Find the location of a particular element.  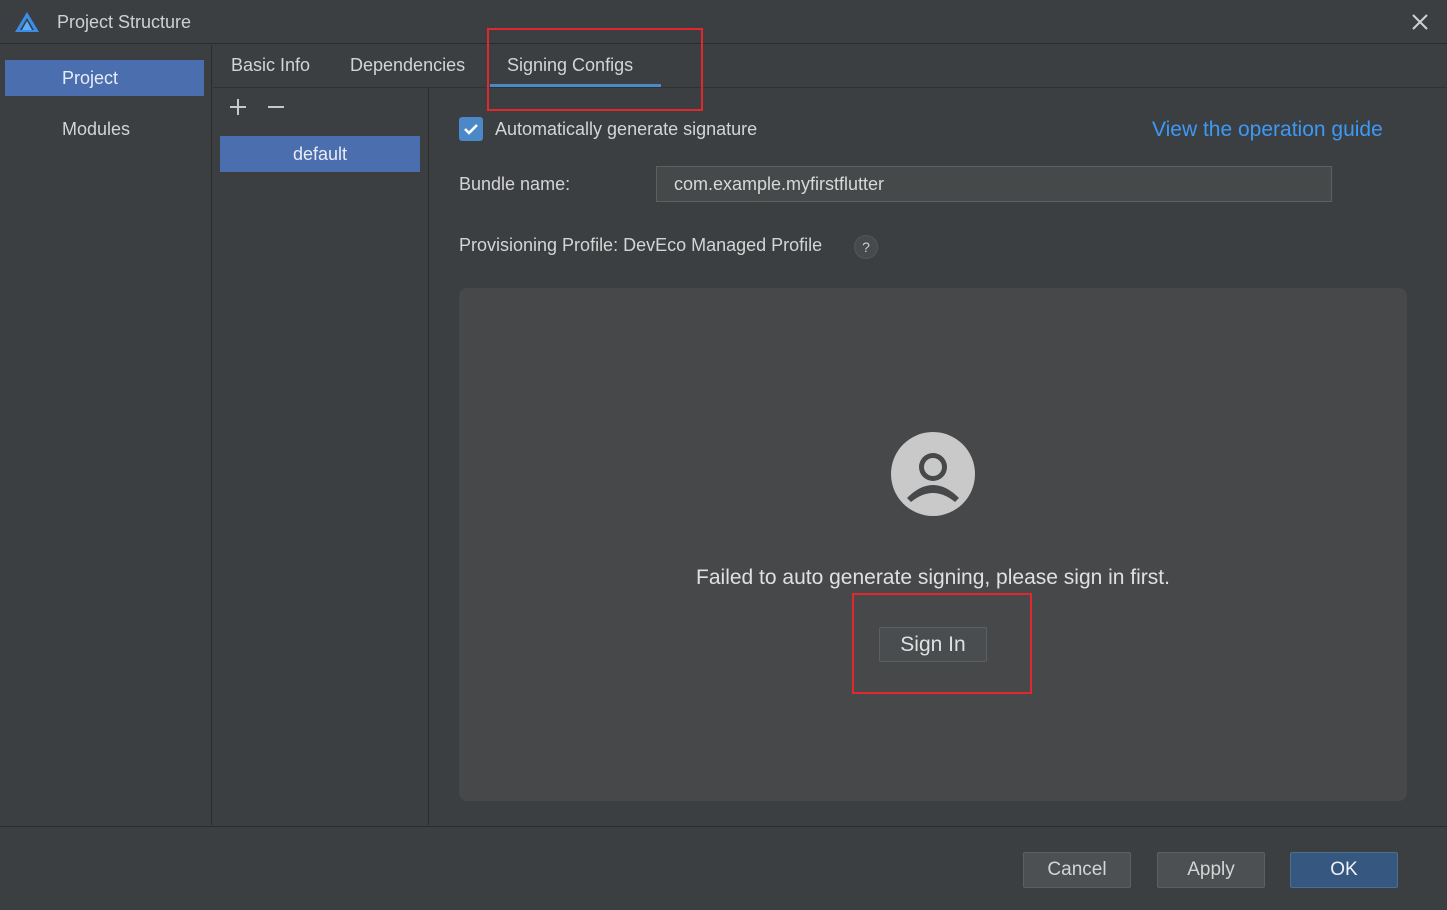

sidebar-item-modules: Modules is located at coordinates (104, 129).